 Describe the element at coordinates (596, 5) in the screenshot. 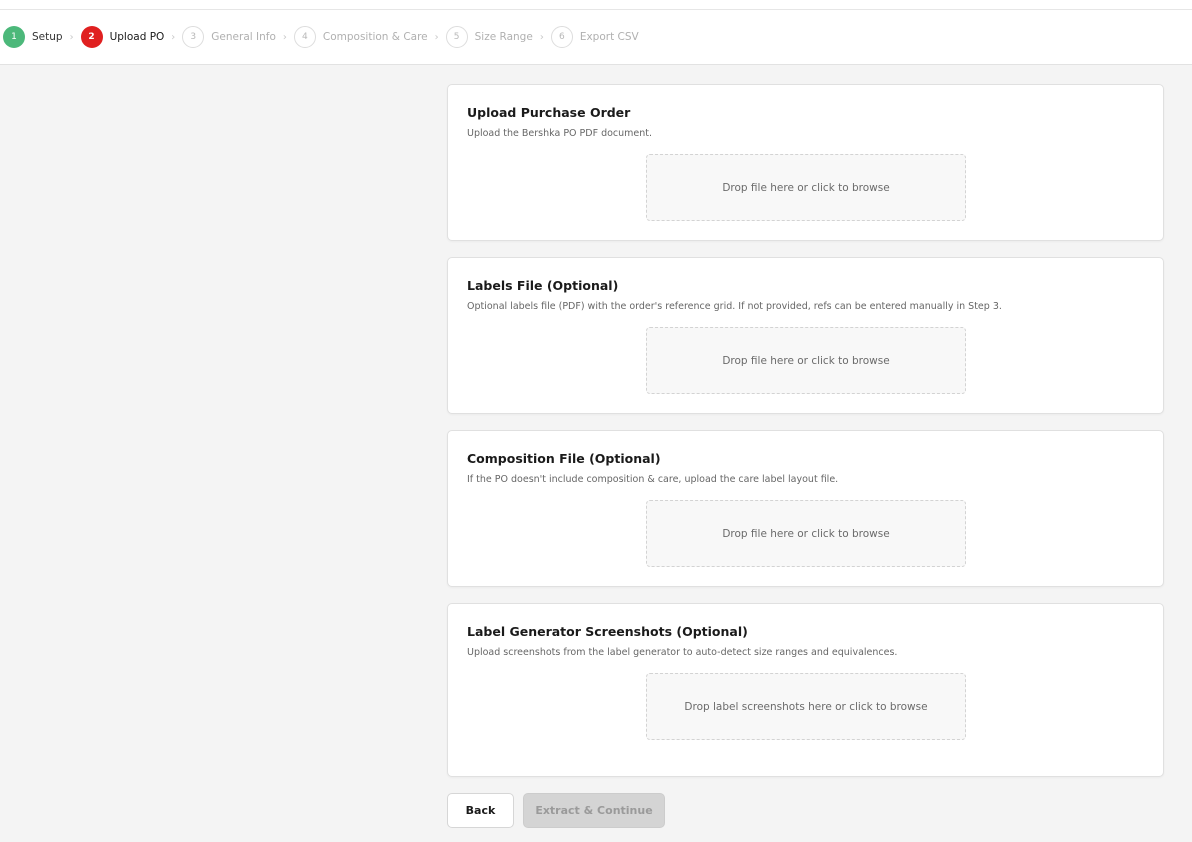

I see `top-bar` at that location.